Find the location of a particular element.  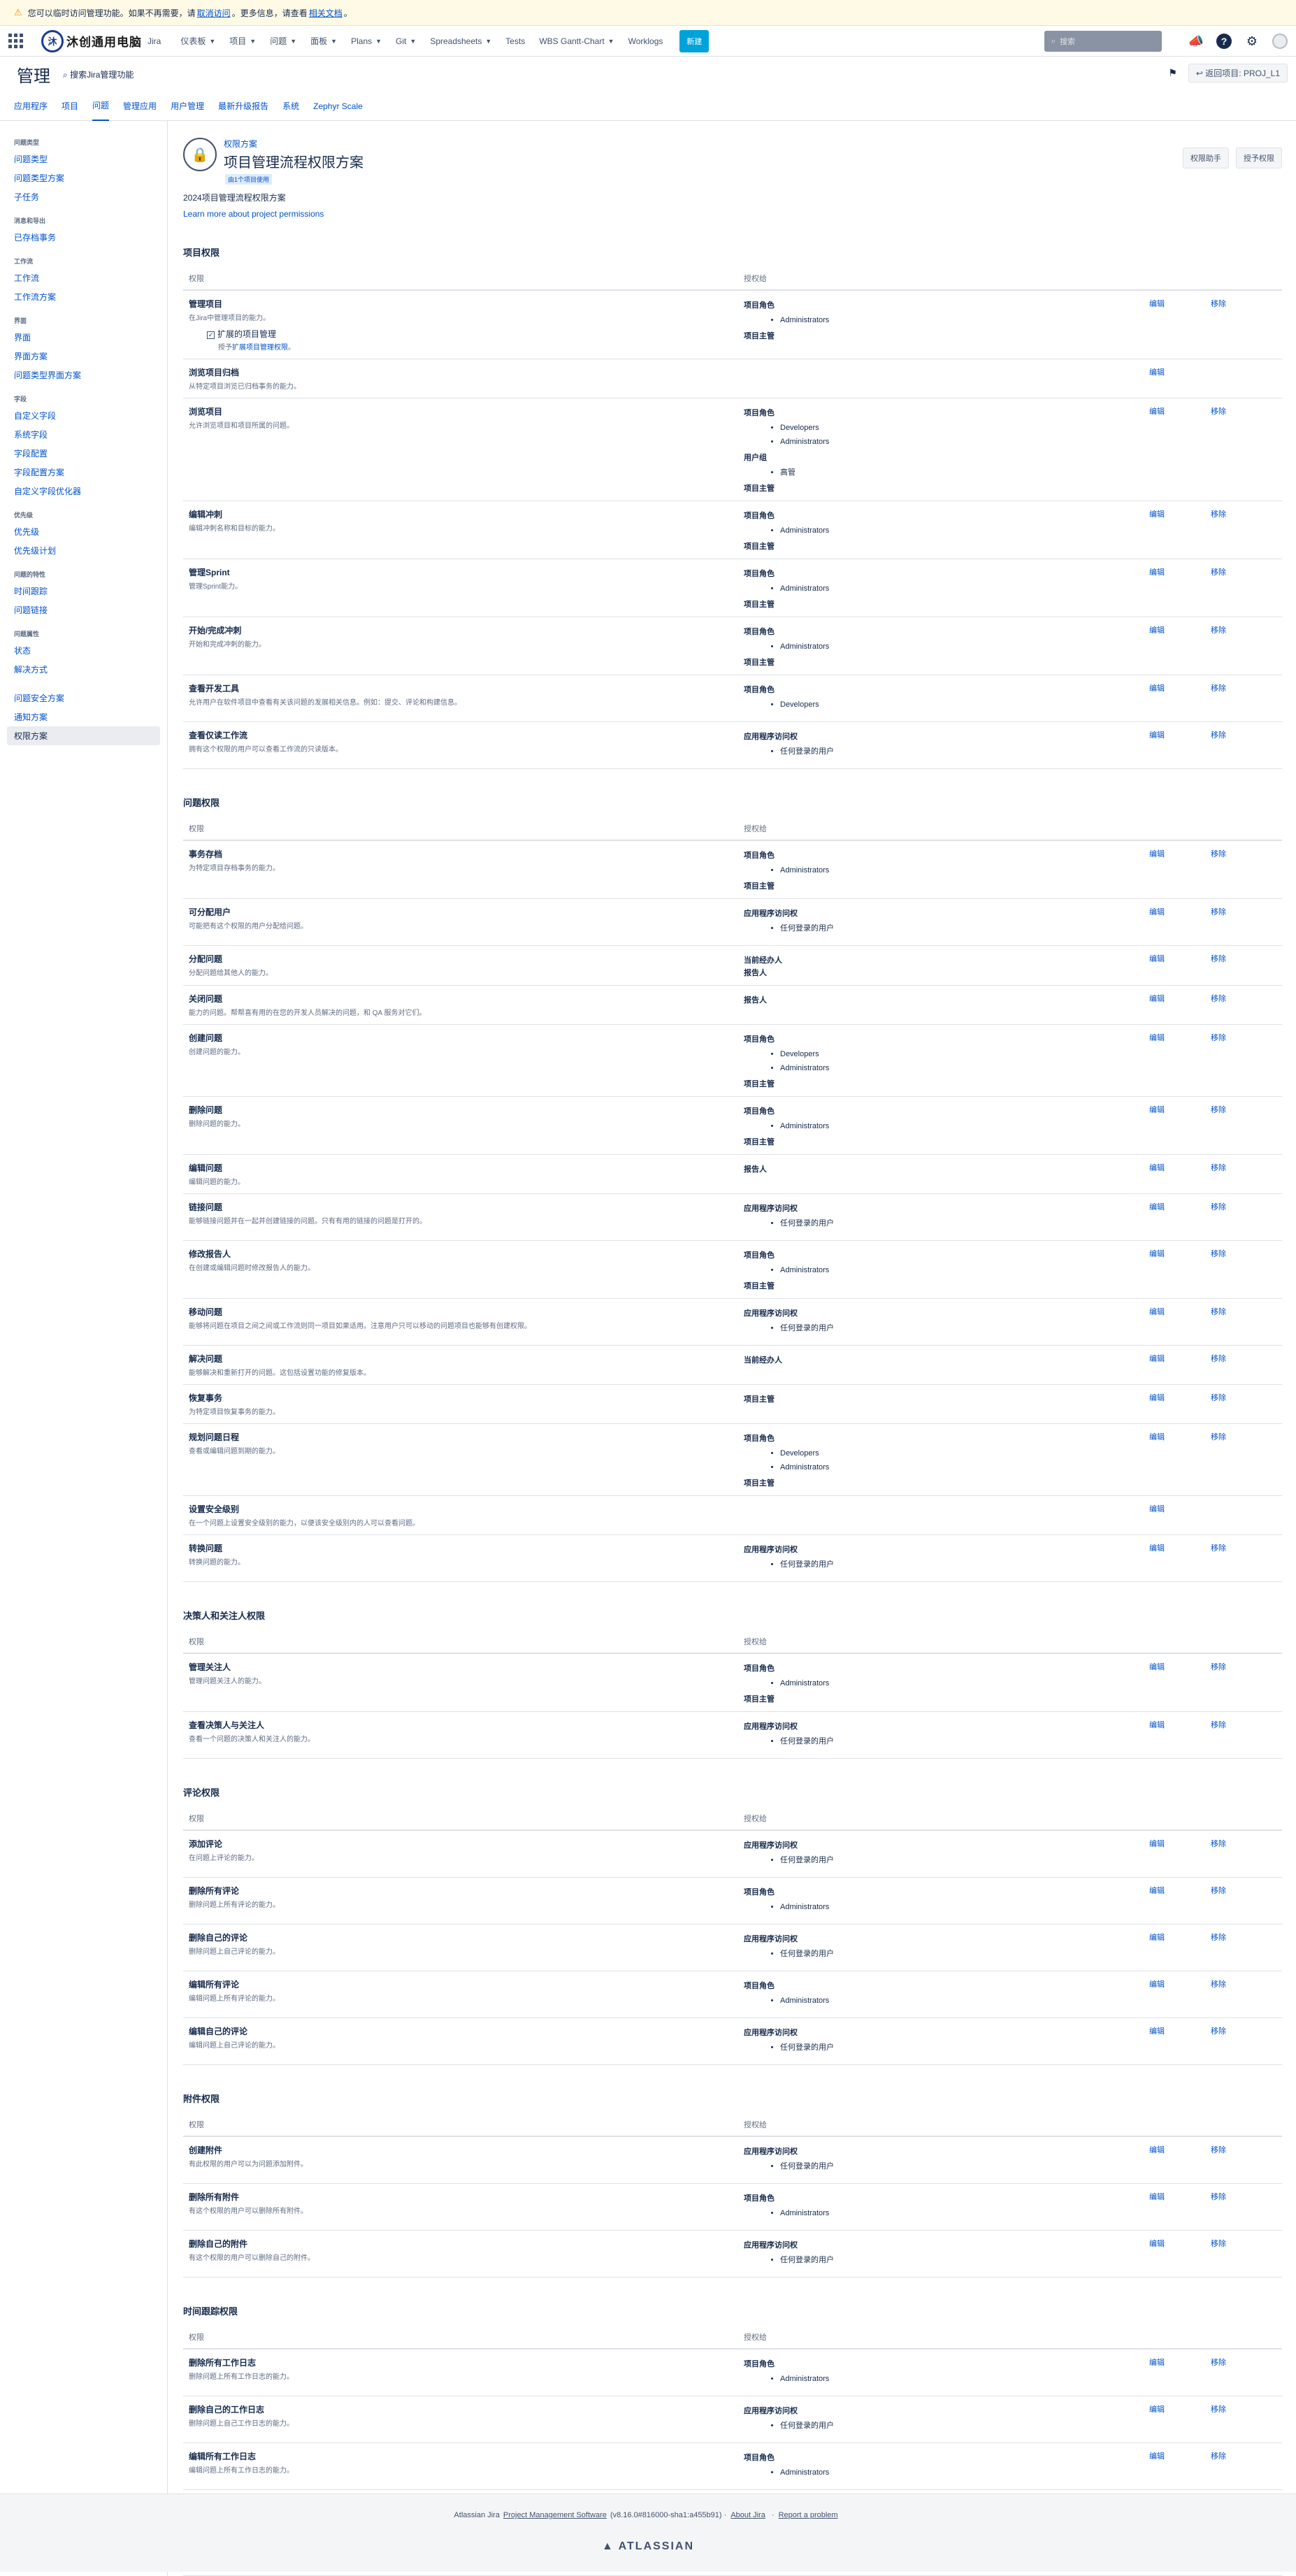

admin-tab: 应用程序 is located at coordinates (31, 106).